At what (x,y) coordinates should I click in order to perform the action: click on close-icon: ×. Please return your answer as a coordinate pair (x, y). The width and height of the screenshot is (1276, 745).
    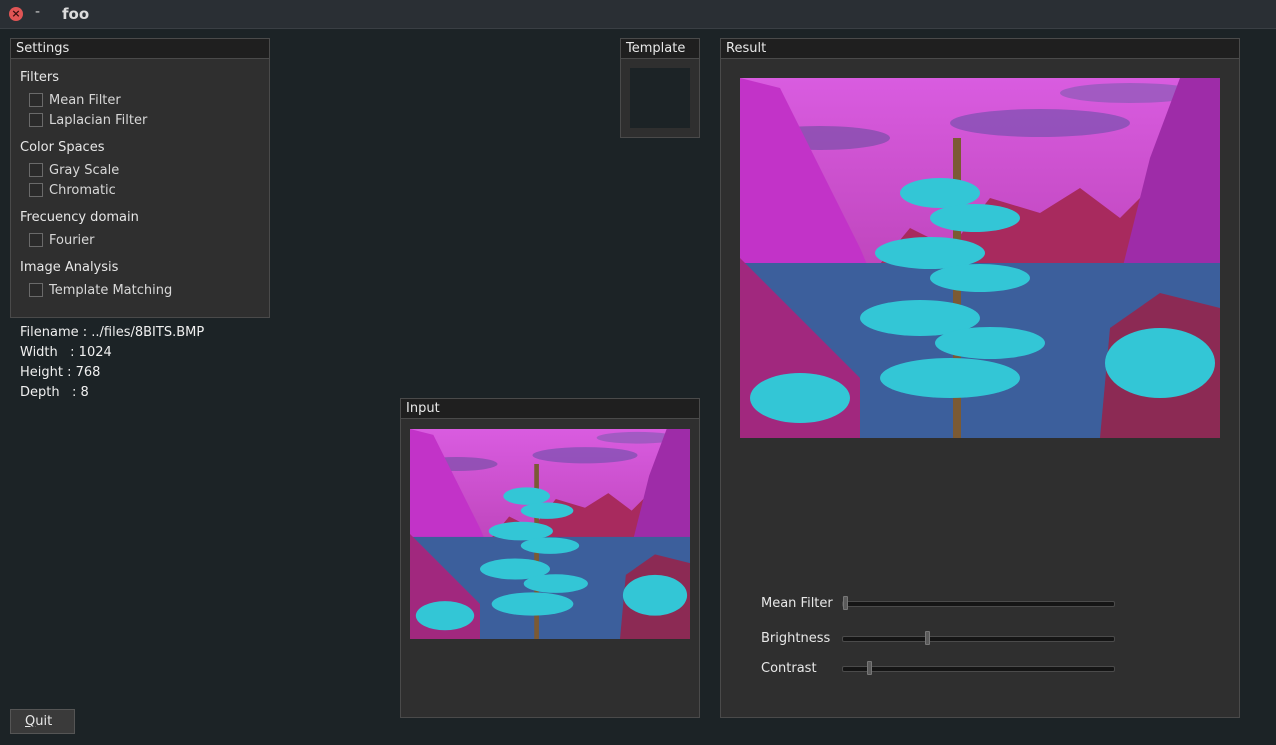
    Looking at the image, I should click on (16, 14).